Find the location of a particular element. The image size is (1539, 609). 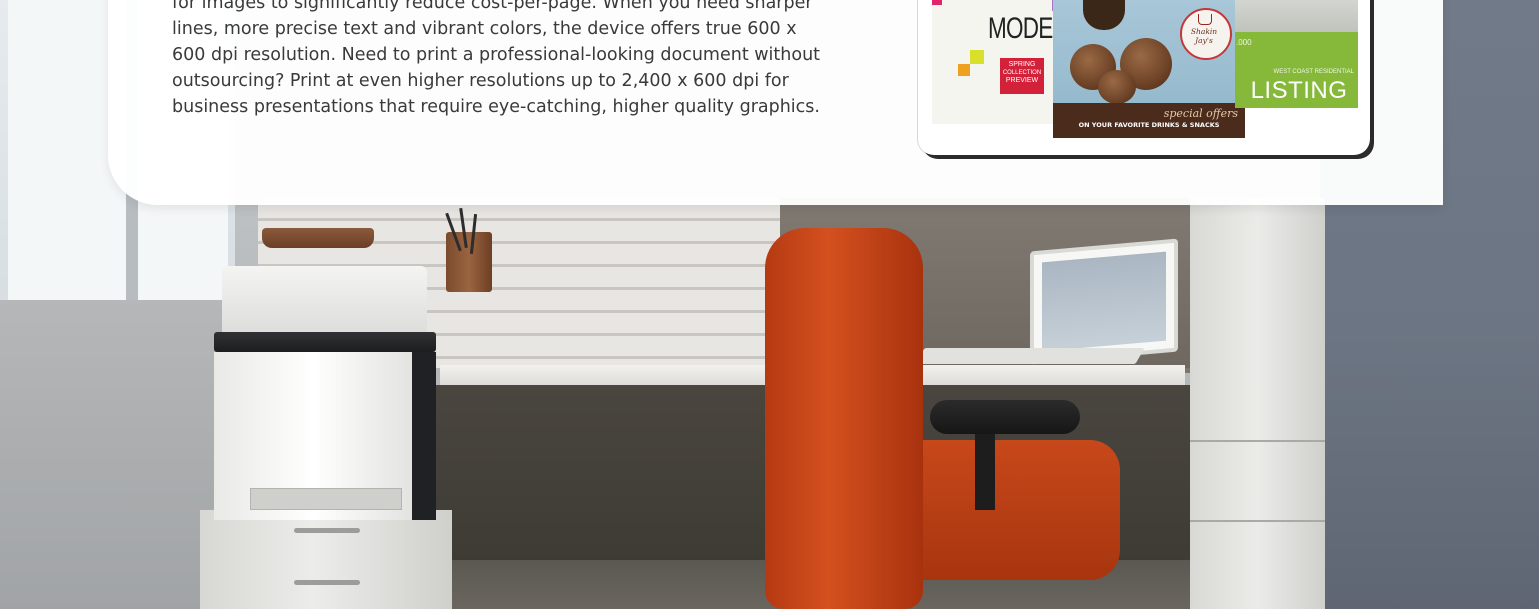

badge-line: COLLECTION is located at coordinates (1022, 73).